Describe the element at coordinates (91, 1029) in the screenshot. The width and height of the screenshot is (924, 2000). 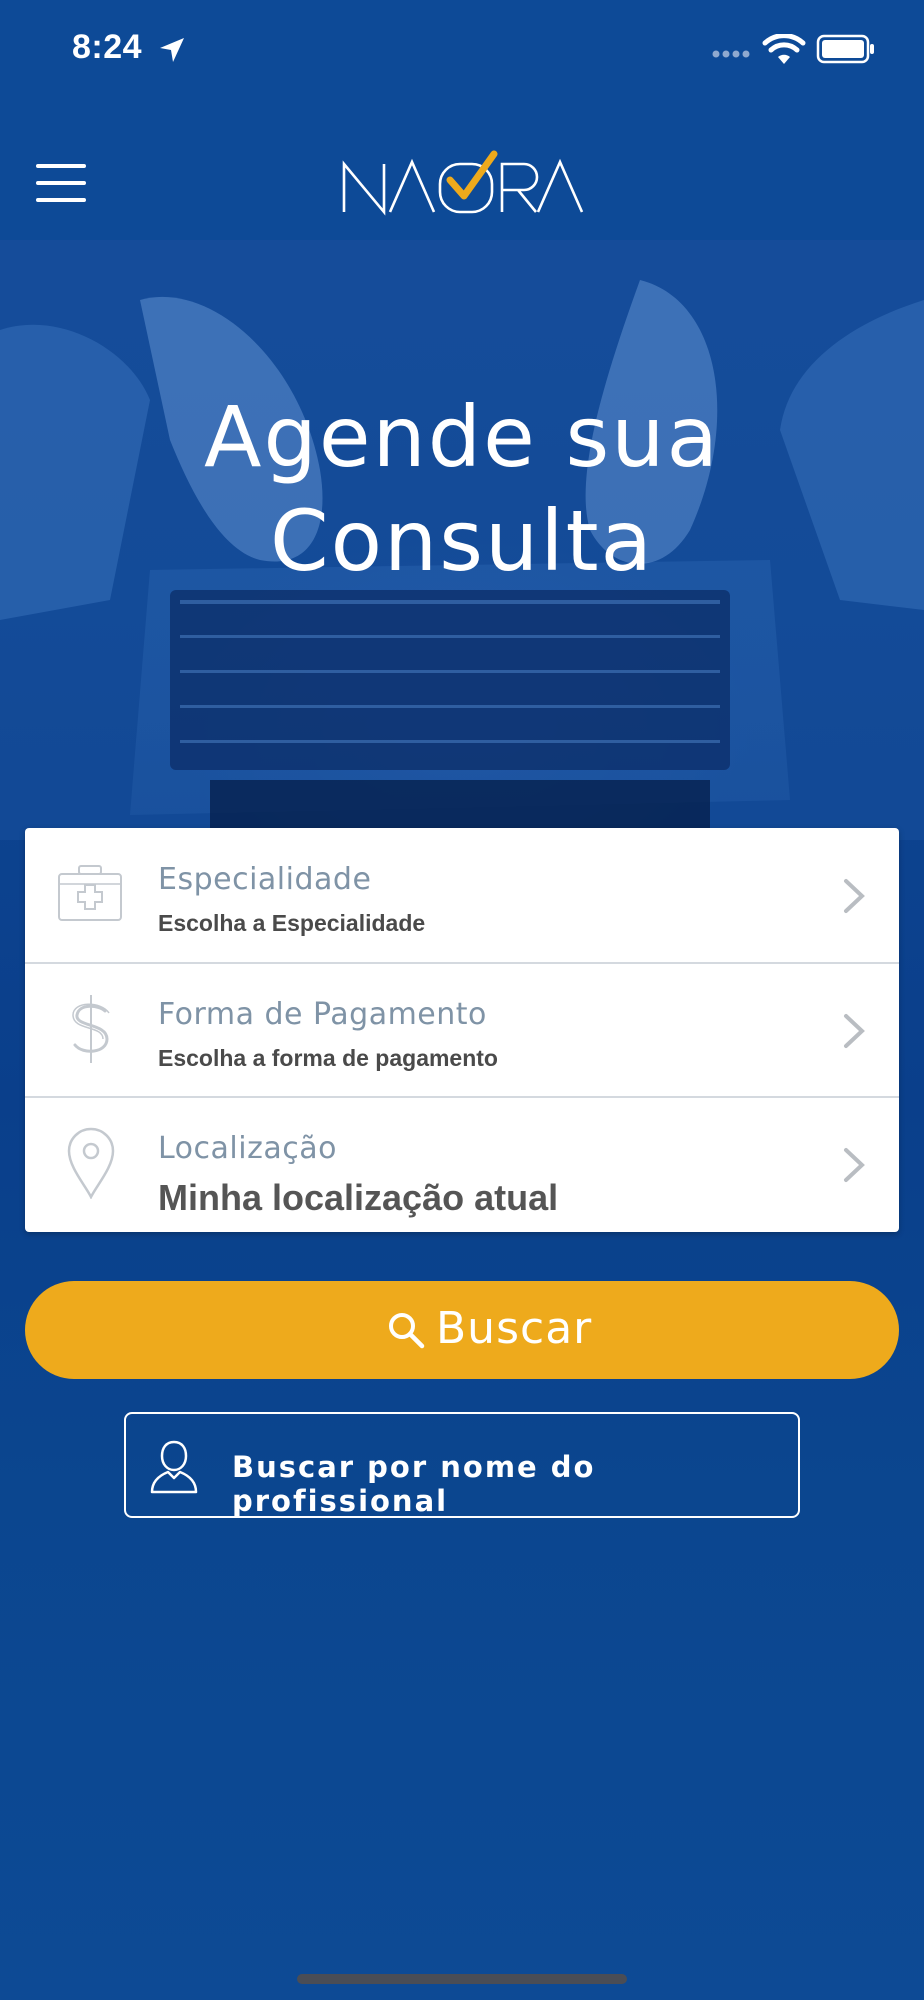
I see `dollar-icon` at that location.